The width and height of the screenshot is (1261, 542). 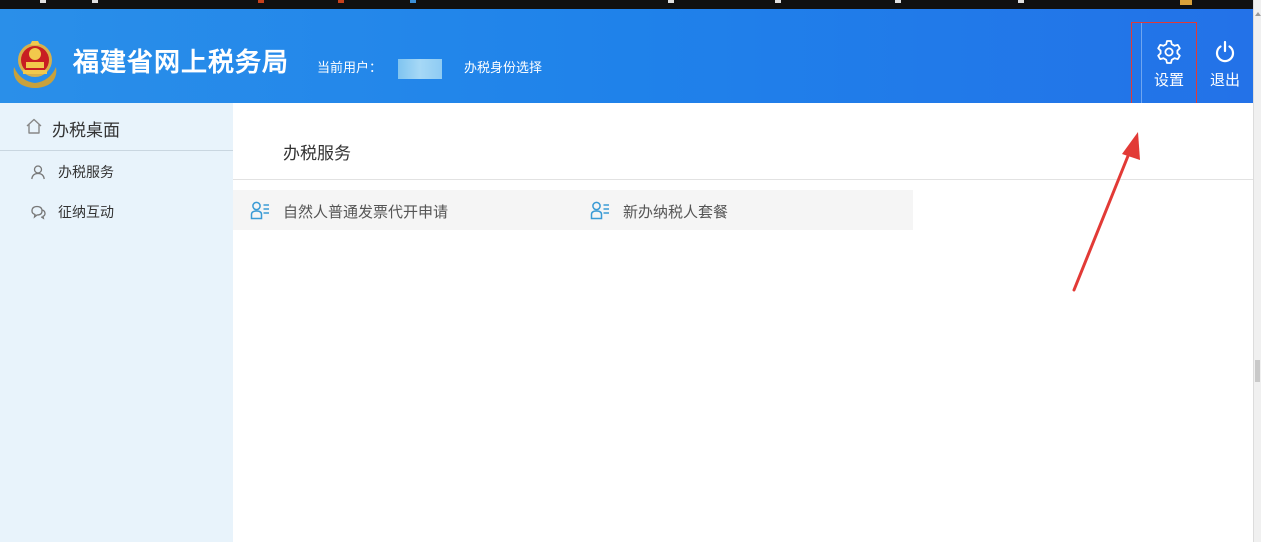 What do you see at coordinates (86, 173) in the screenshot?
I see `sidebar-item-label: 办税服务` at bounding box center [86, 173].